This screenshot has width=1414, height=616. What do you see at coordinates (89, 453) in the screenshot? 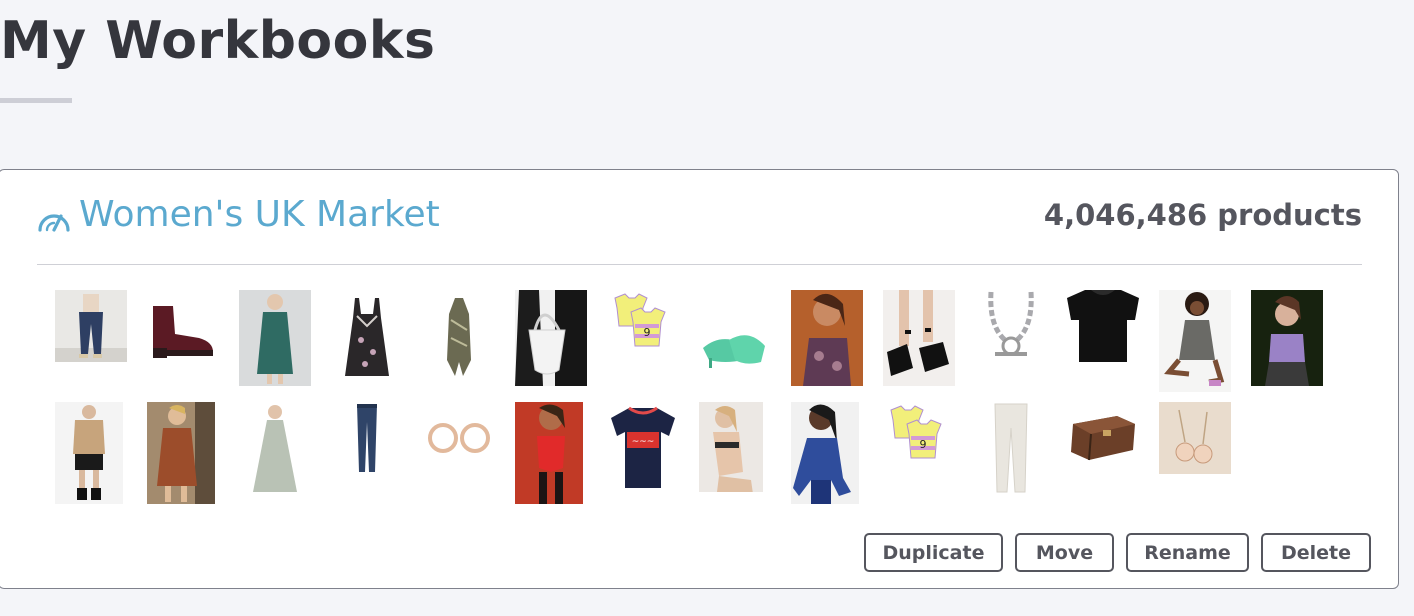
I see `product-thumb-camel-cardigan-shorts` at bounding box center [89, 453].